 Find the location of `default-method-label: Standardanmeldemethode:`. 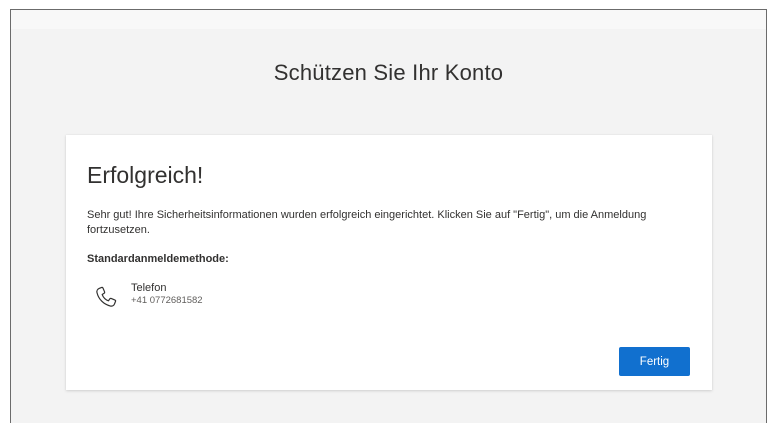

default-method-label: Standardanmeldemethode: is located at coordinates (158, 259).